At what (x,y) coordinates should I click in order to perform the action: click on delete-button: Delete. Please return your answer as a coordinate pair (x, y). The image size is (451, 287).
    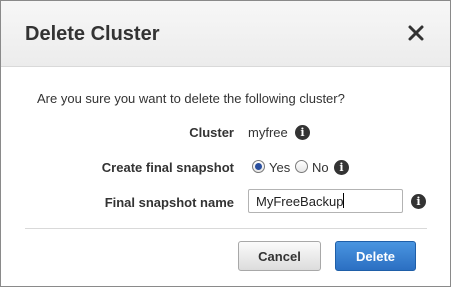
    Looking at the image, I should click on (375, 256).